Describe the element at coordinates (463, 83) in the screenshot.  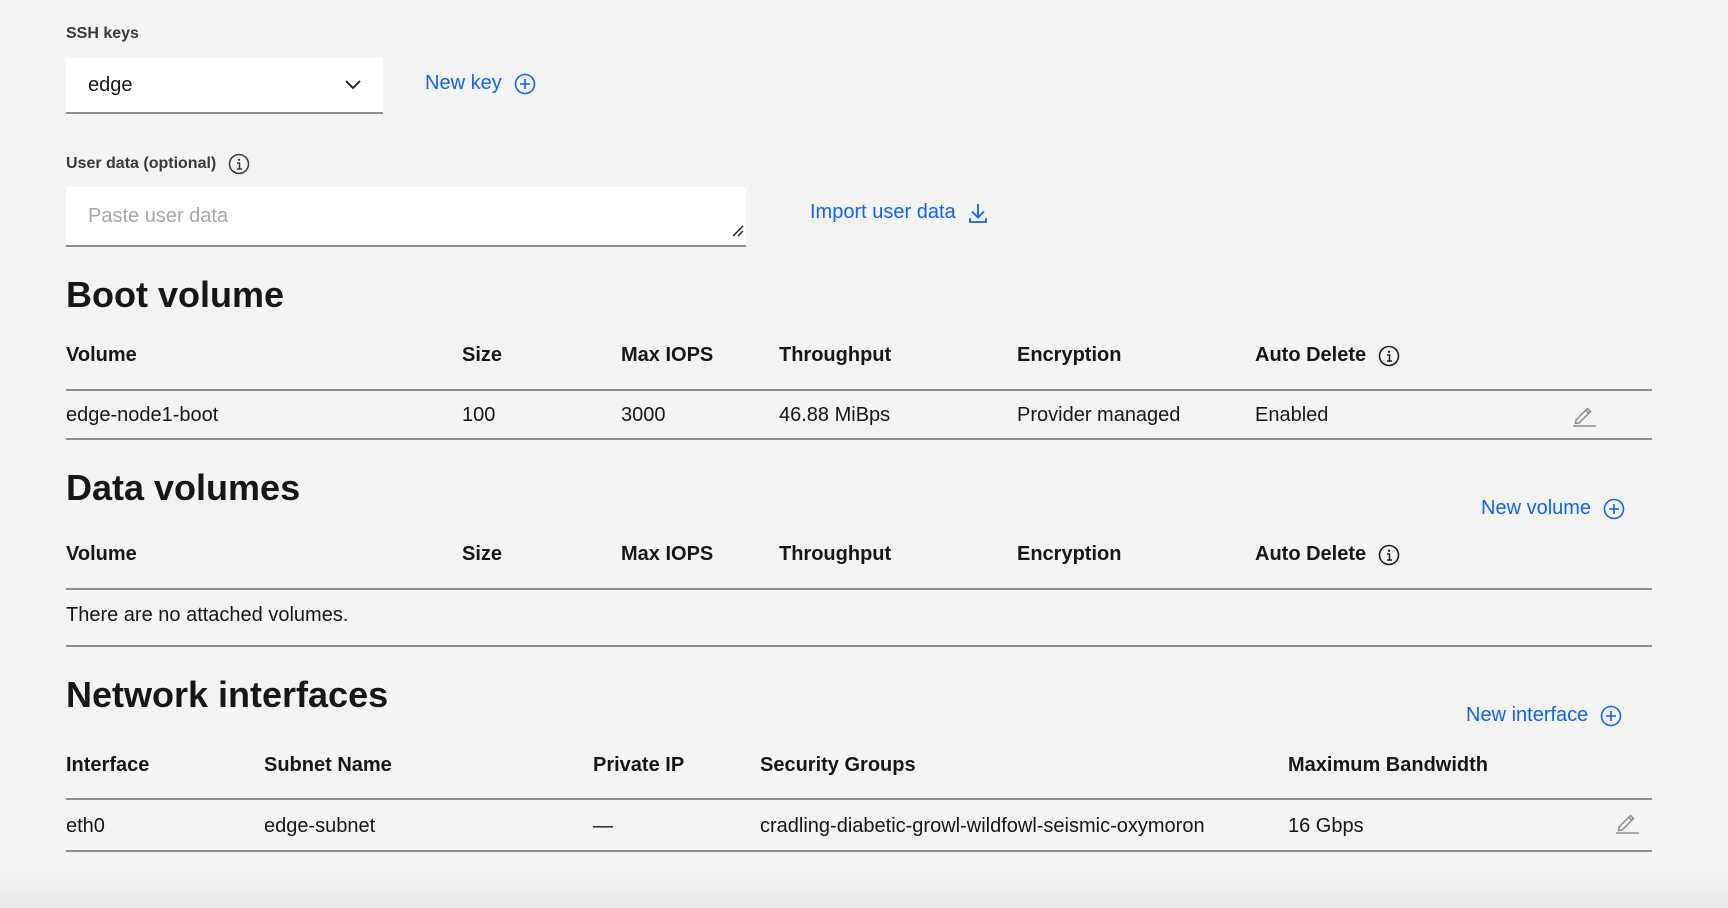
I see `new-key-label: New key` at that location.